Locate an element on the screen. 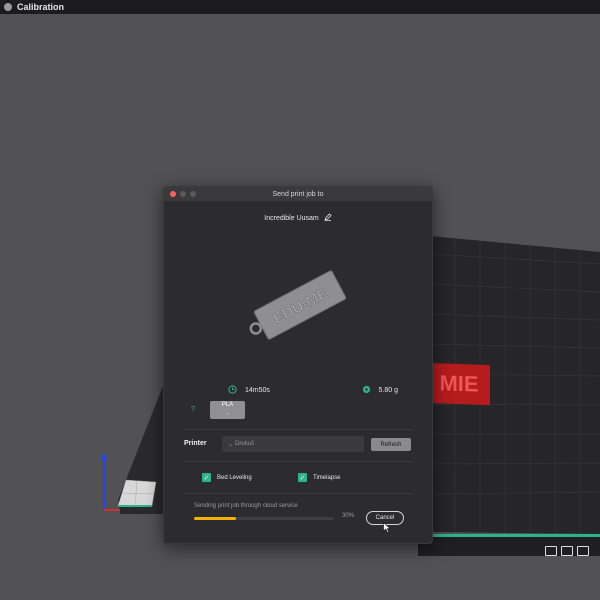  upload-progress-fill is located at coordinates (215, 518).